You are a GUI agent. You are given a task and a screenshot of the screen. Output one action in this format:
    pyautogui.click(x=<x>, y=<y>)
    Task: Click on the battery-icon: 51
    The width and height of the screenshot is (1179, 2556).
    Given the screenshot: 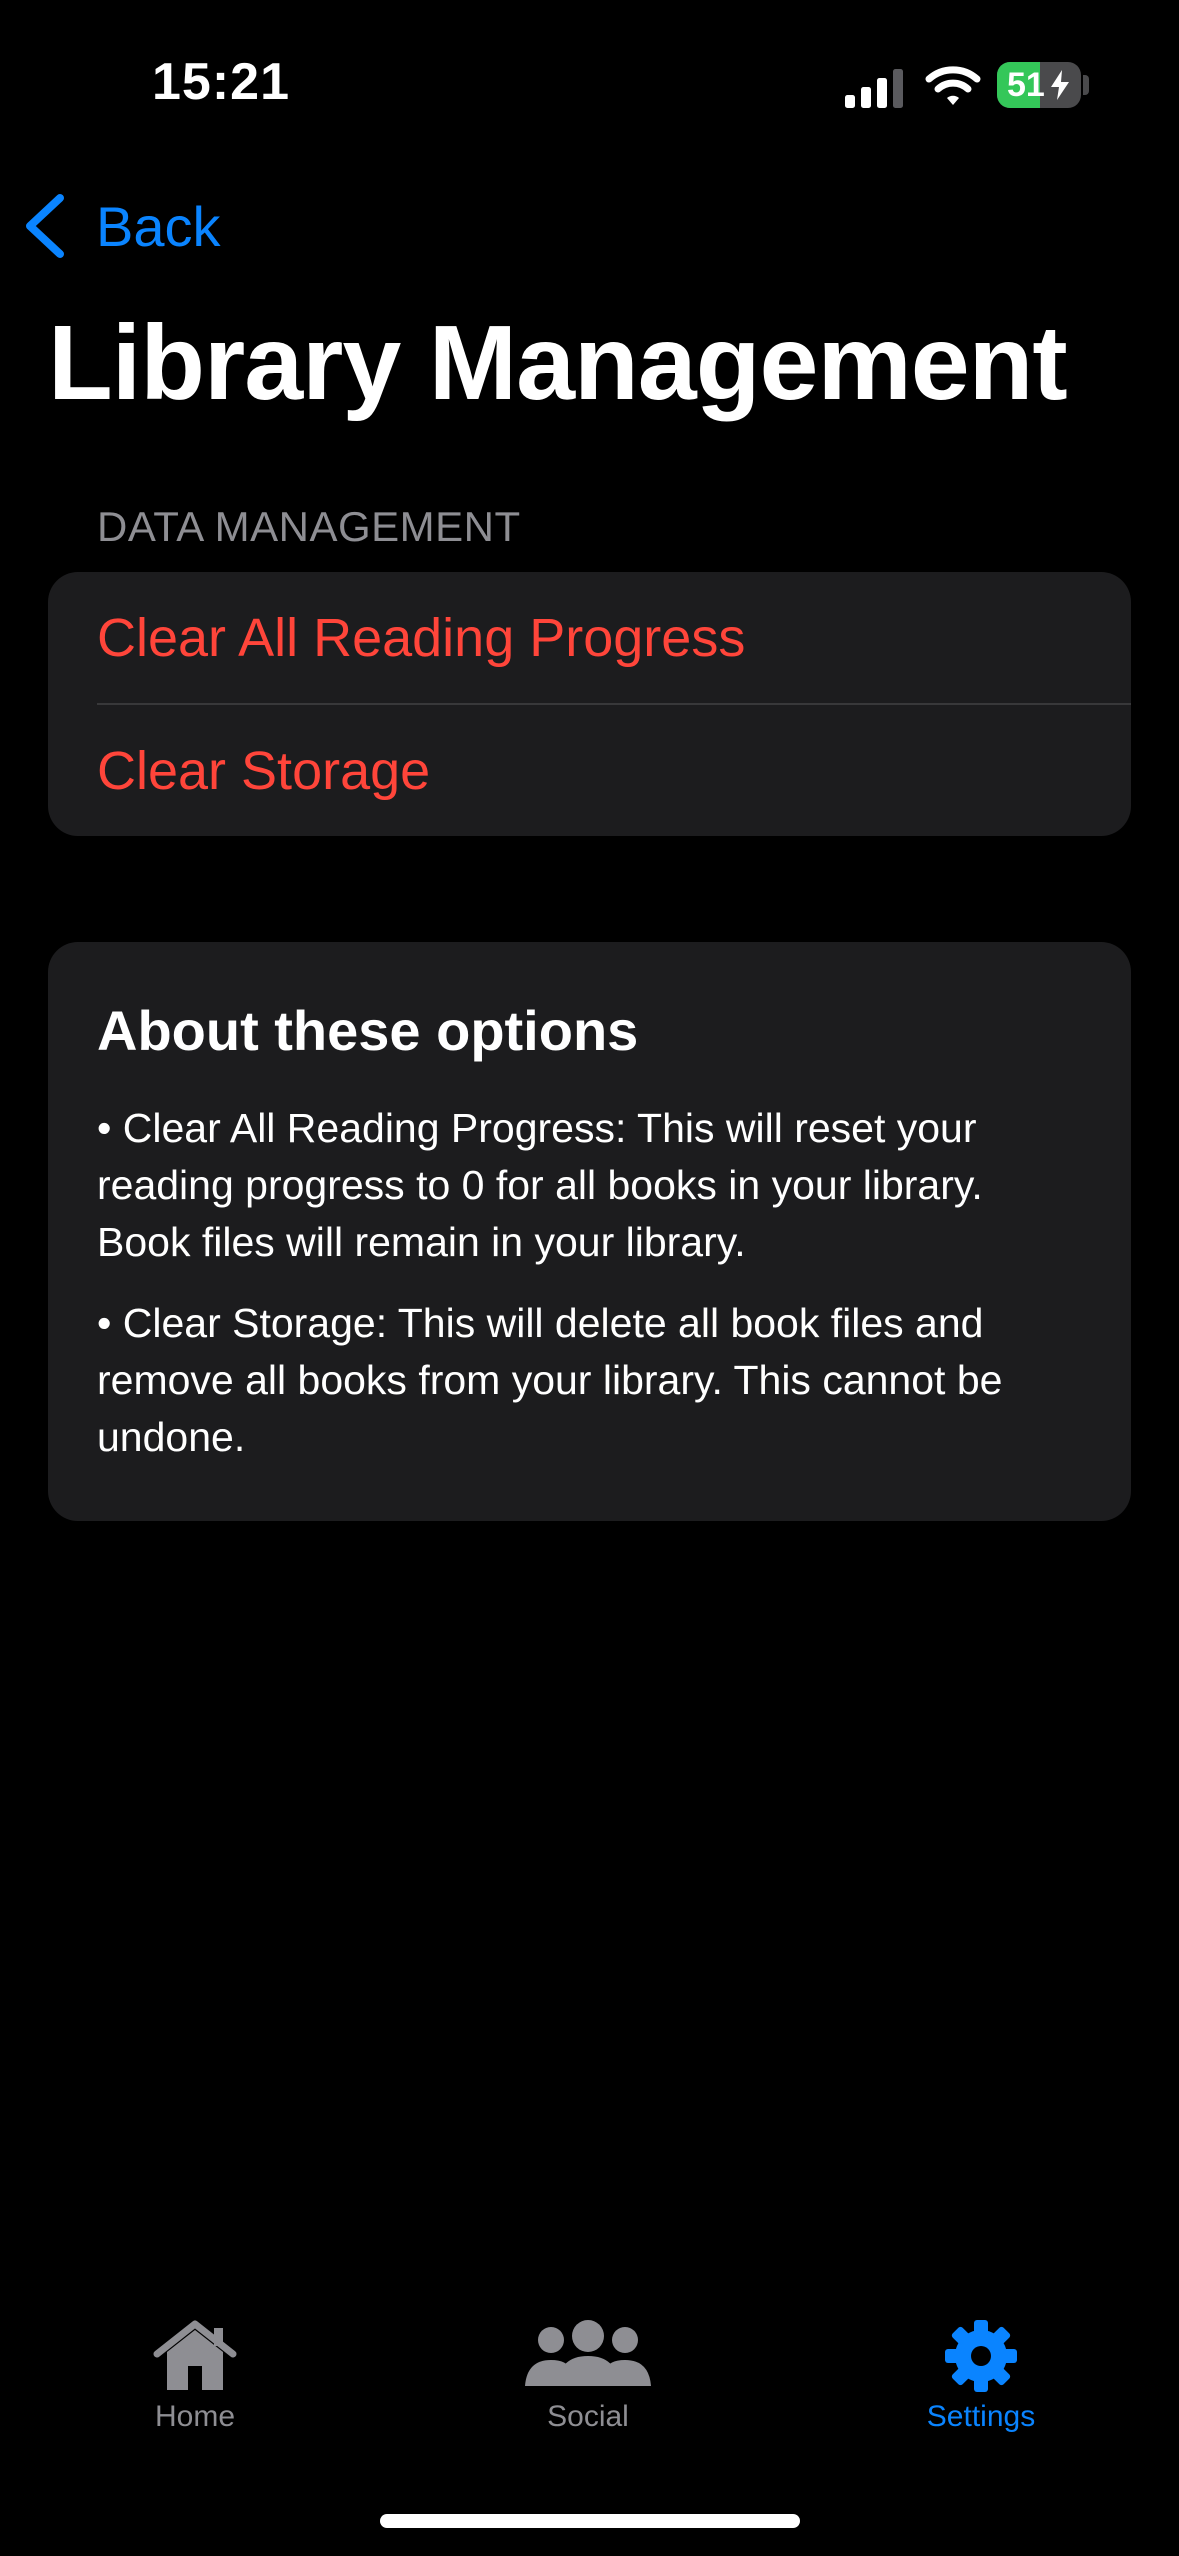 What is the action you would take?
    pyautogui.click(x=1039, y=85)
    